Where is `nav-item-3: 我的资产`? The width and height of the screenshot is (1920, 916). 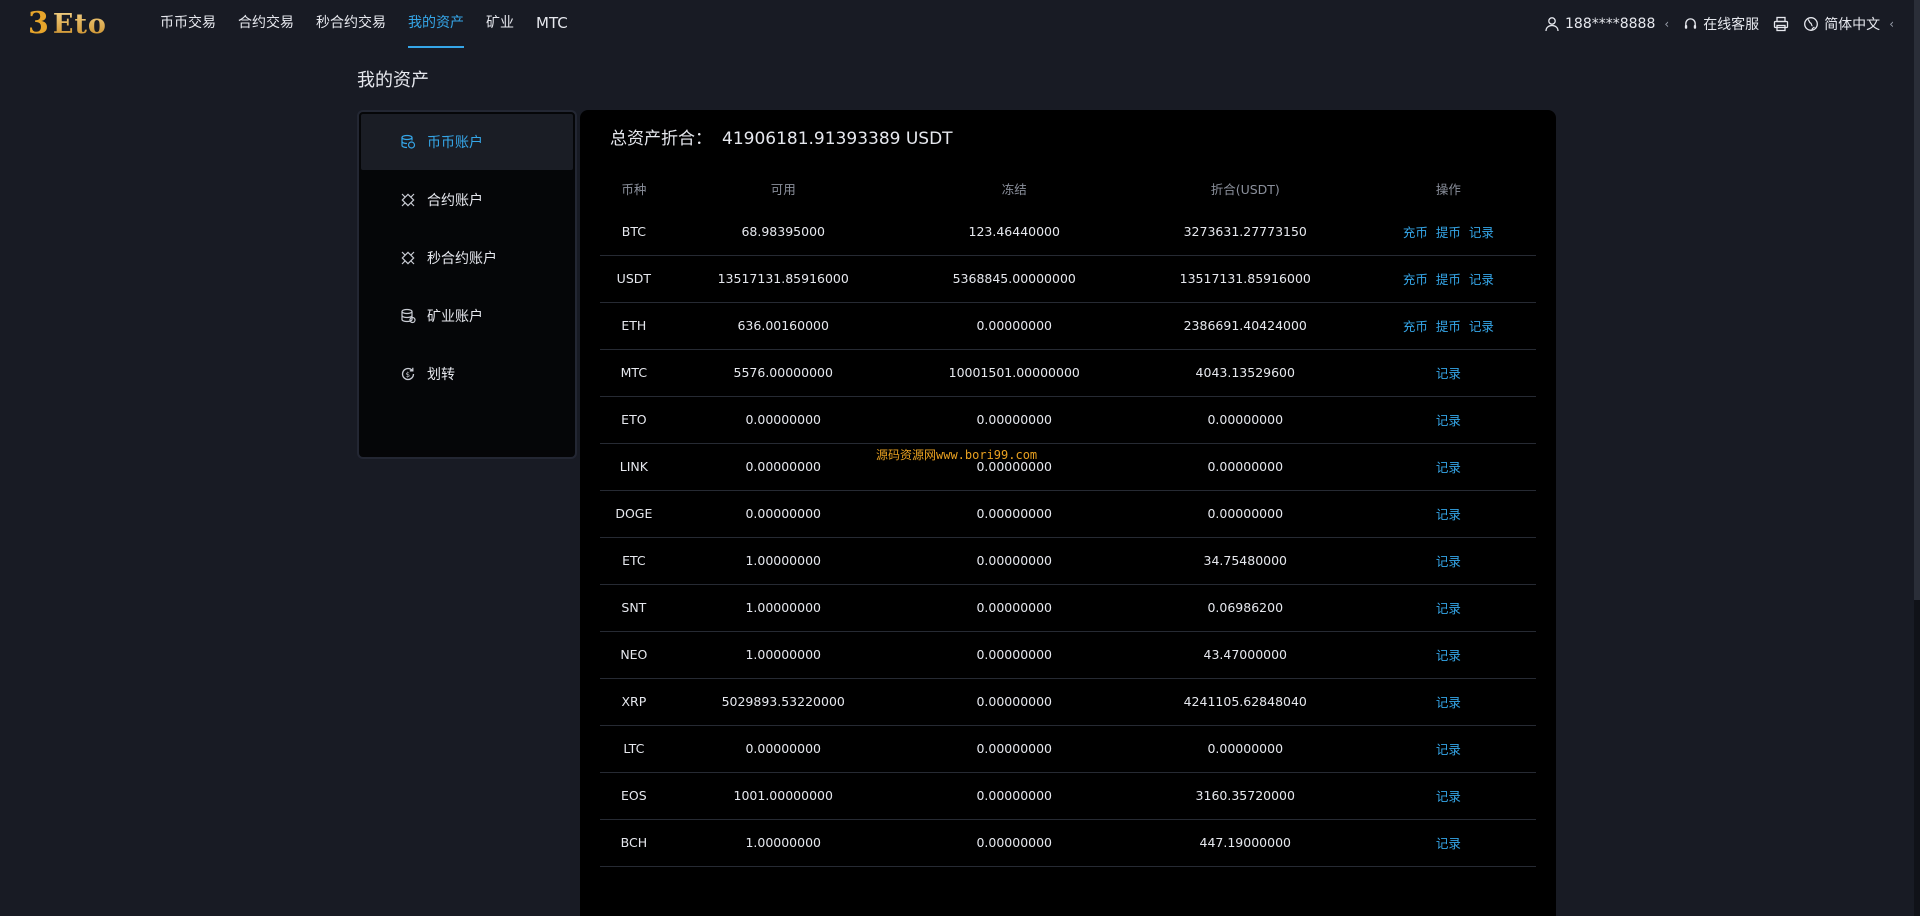
nav-item-3: 我的资产 is located at coordinates (436, 24).